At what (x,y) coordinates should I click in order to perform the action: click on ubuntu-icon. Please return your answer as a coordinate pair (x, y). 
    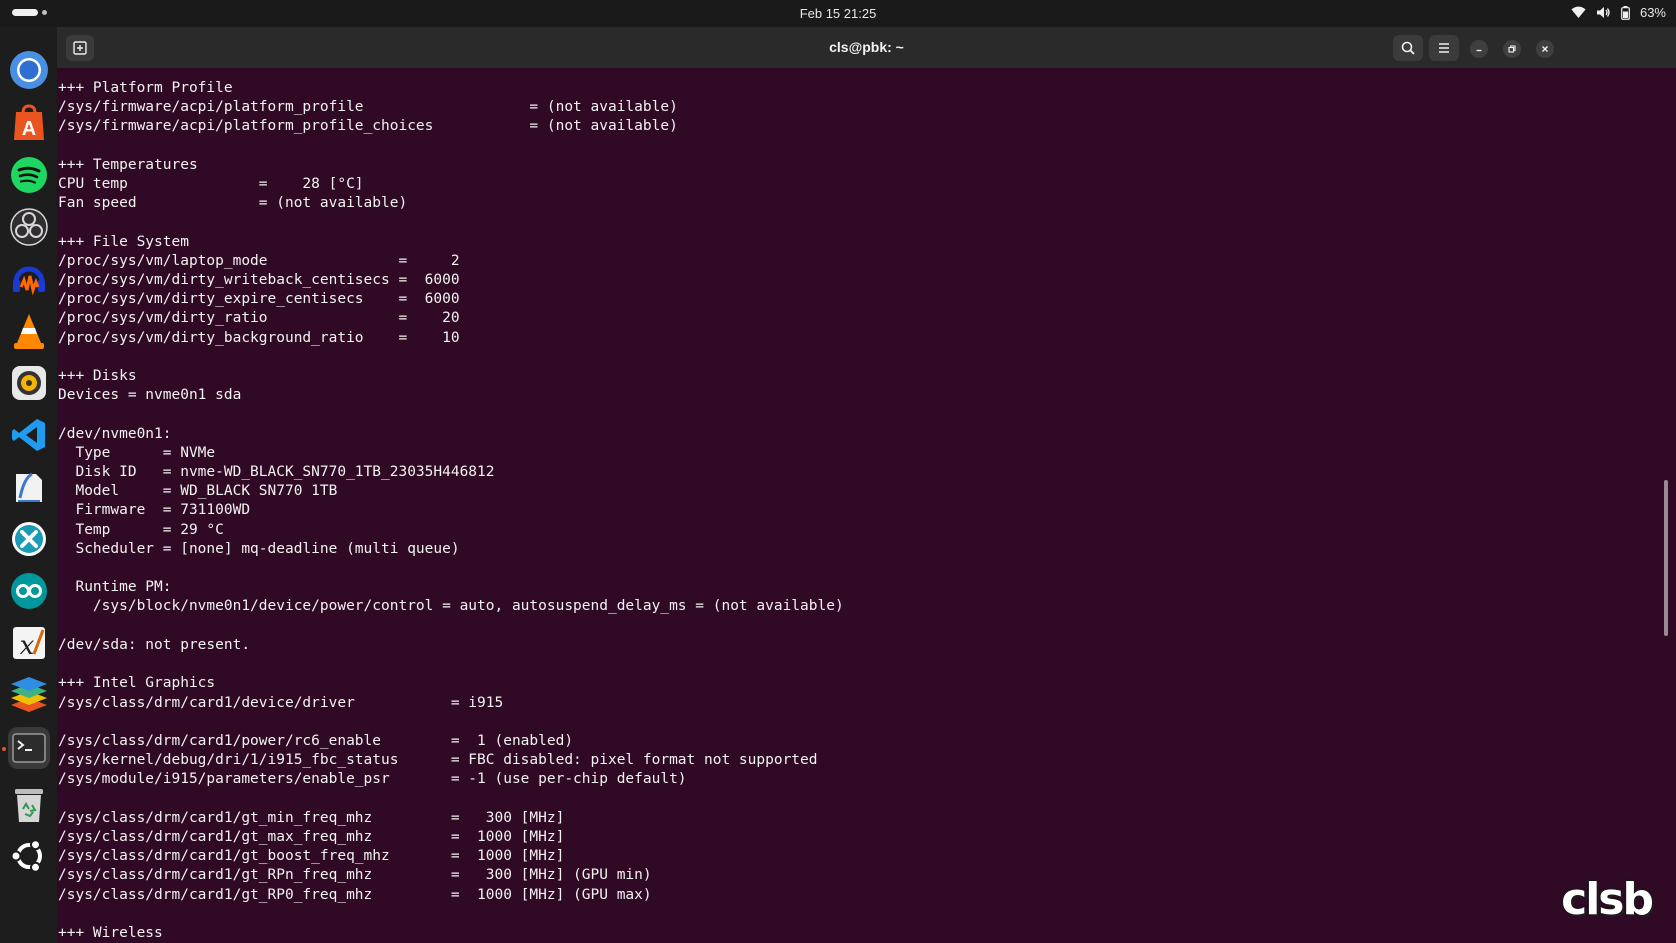
    Looking at the image, I should click on (26, 856).